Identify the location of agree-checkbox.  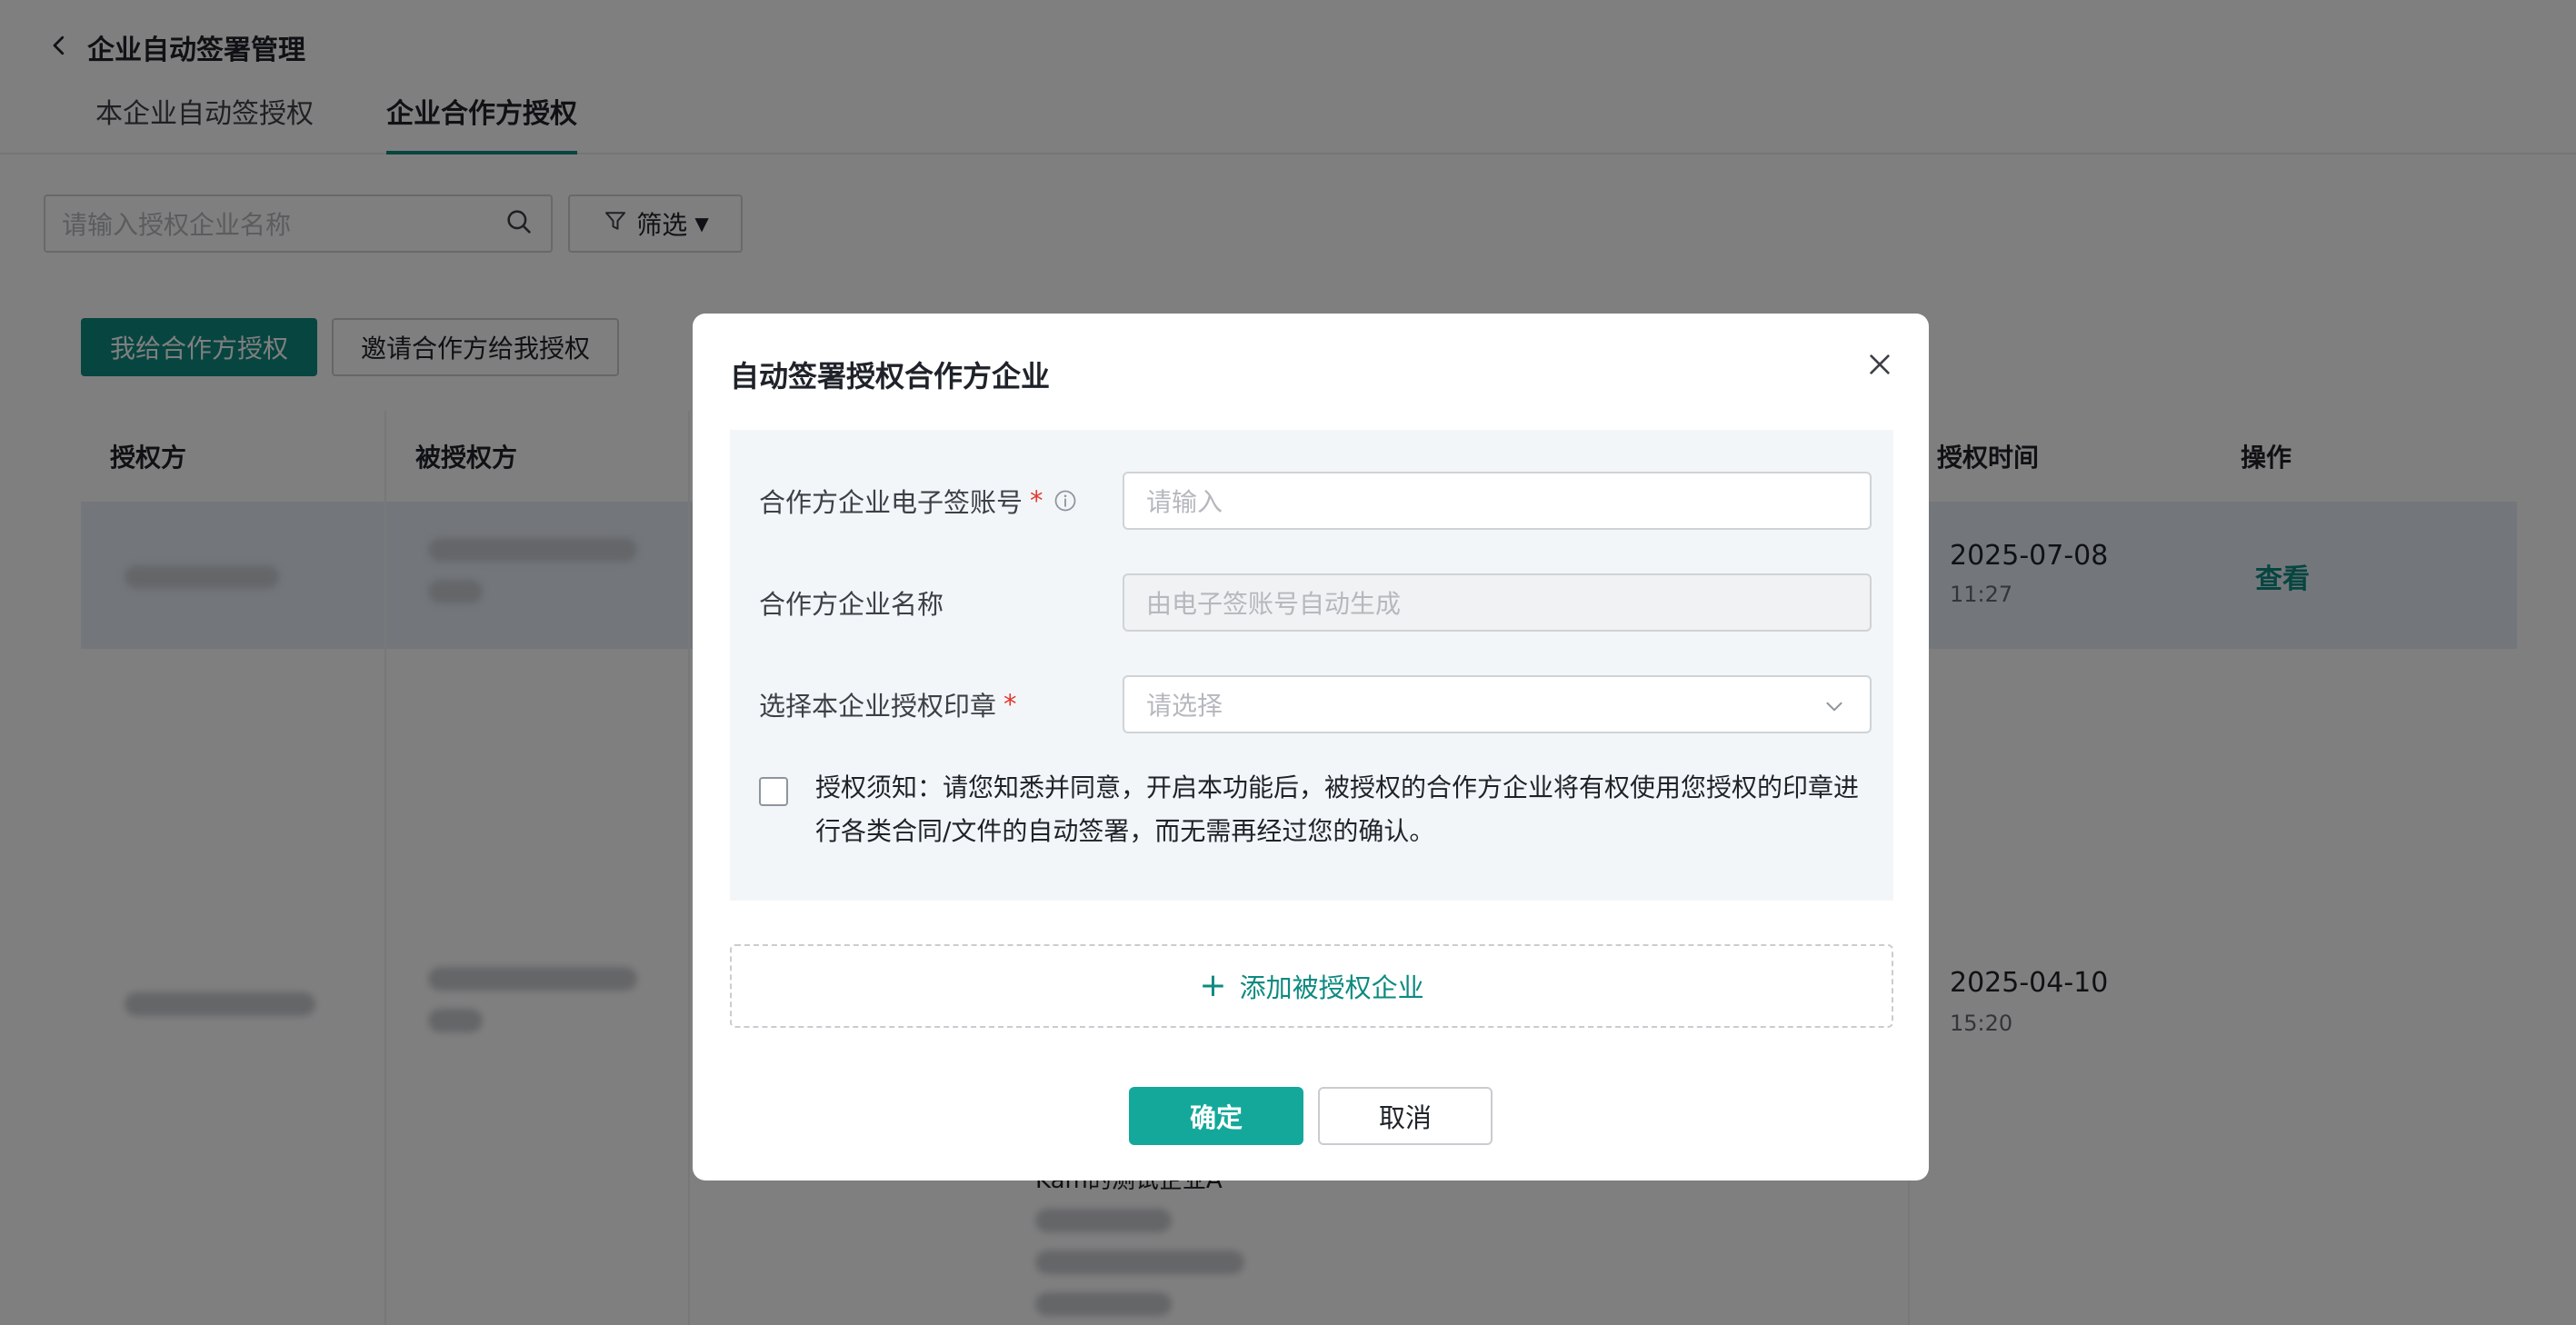
(773, 791).